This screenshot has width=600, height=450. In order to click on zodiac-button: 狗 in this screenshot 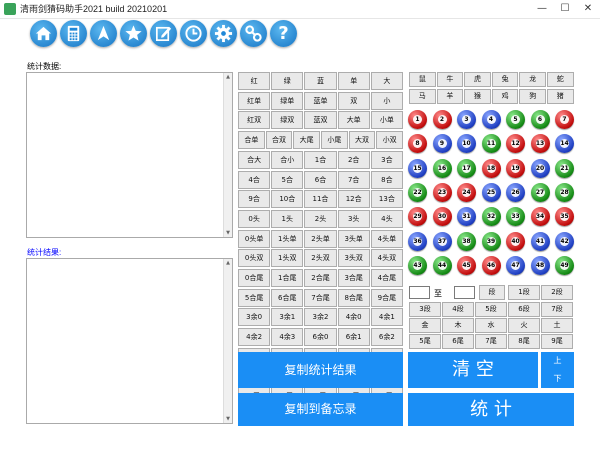, I will do `click(532, 96)`.